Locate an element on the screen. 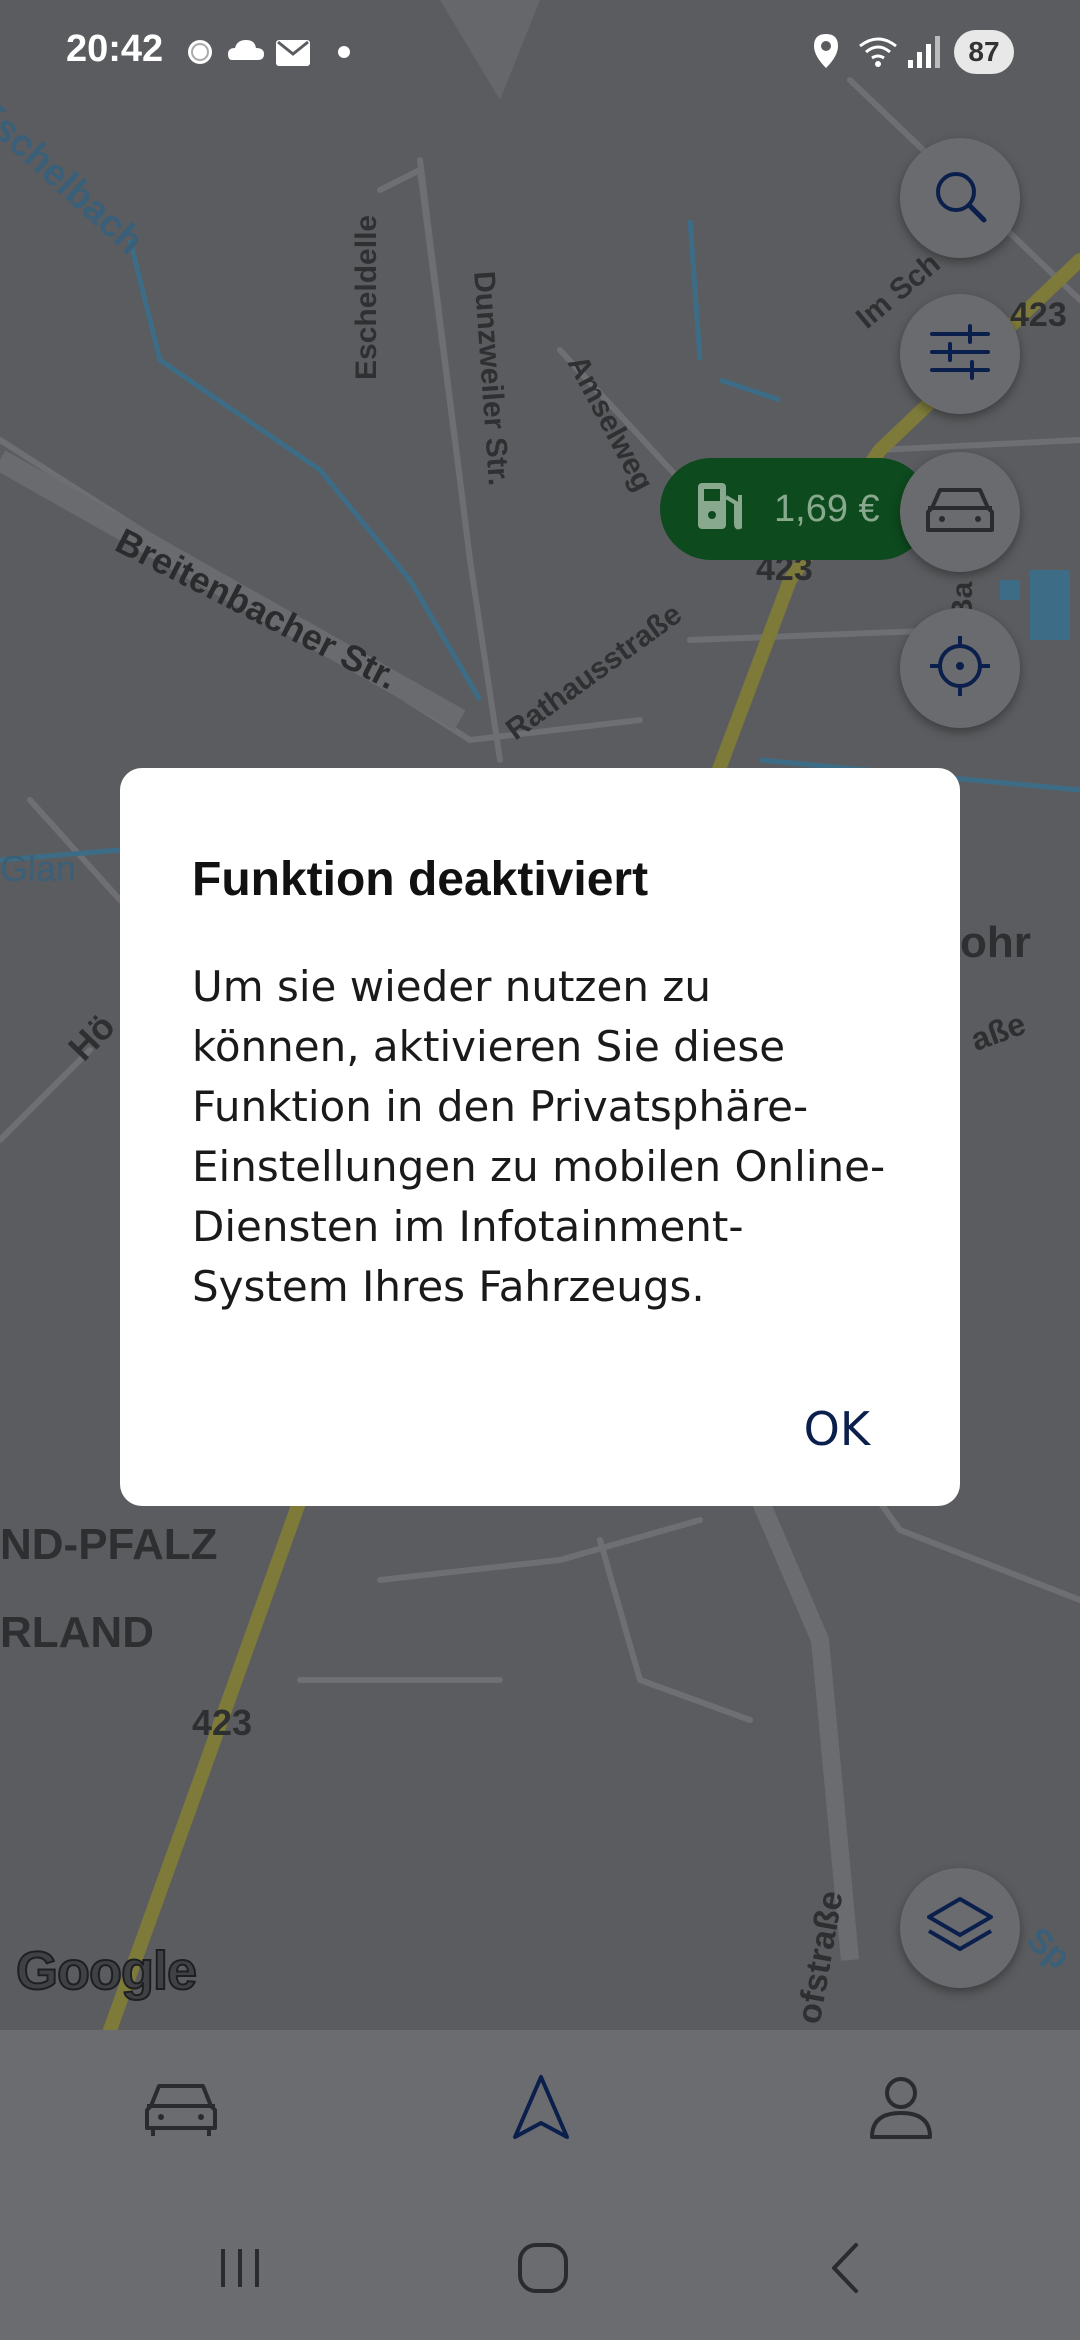 The image size is (1080, 2340). map-label-escheldelle: Escheldelle is located at coordinates (366, 297).